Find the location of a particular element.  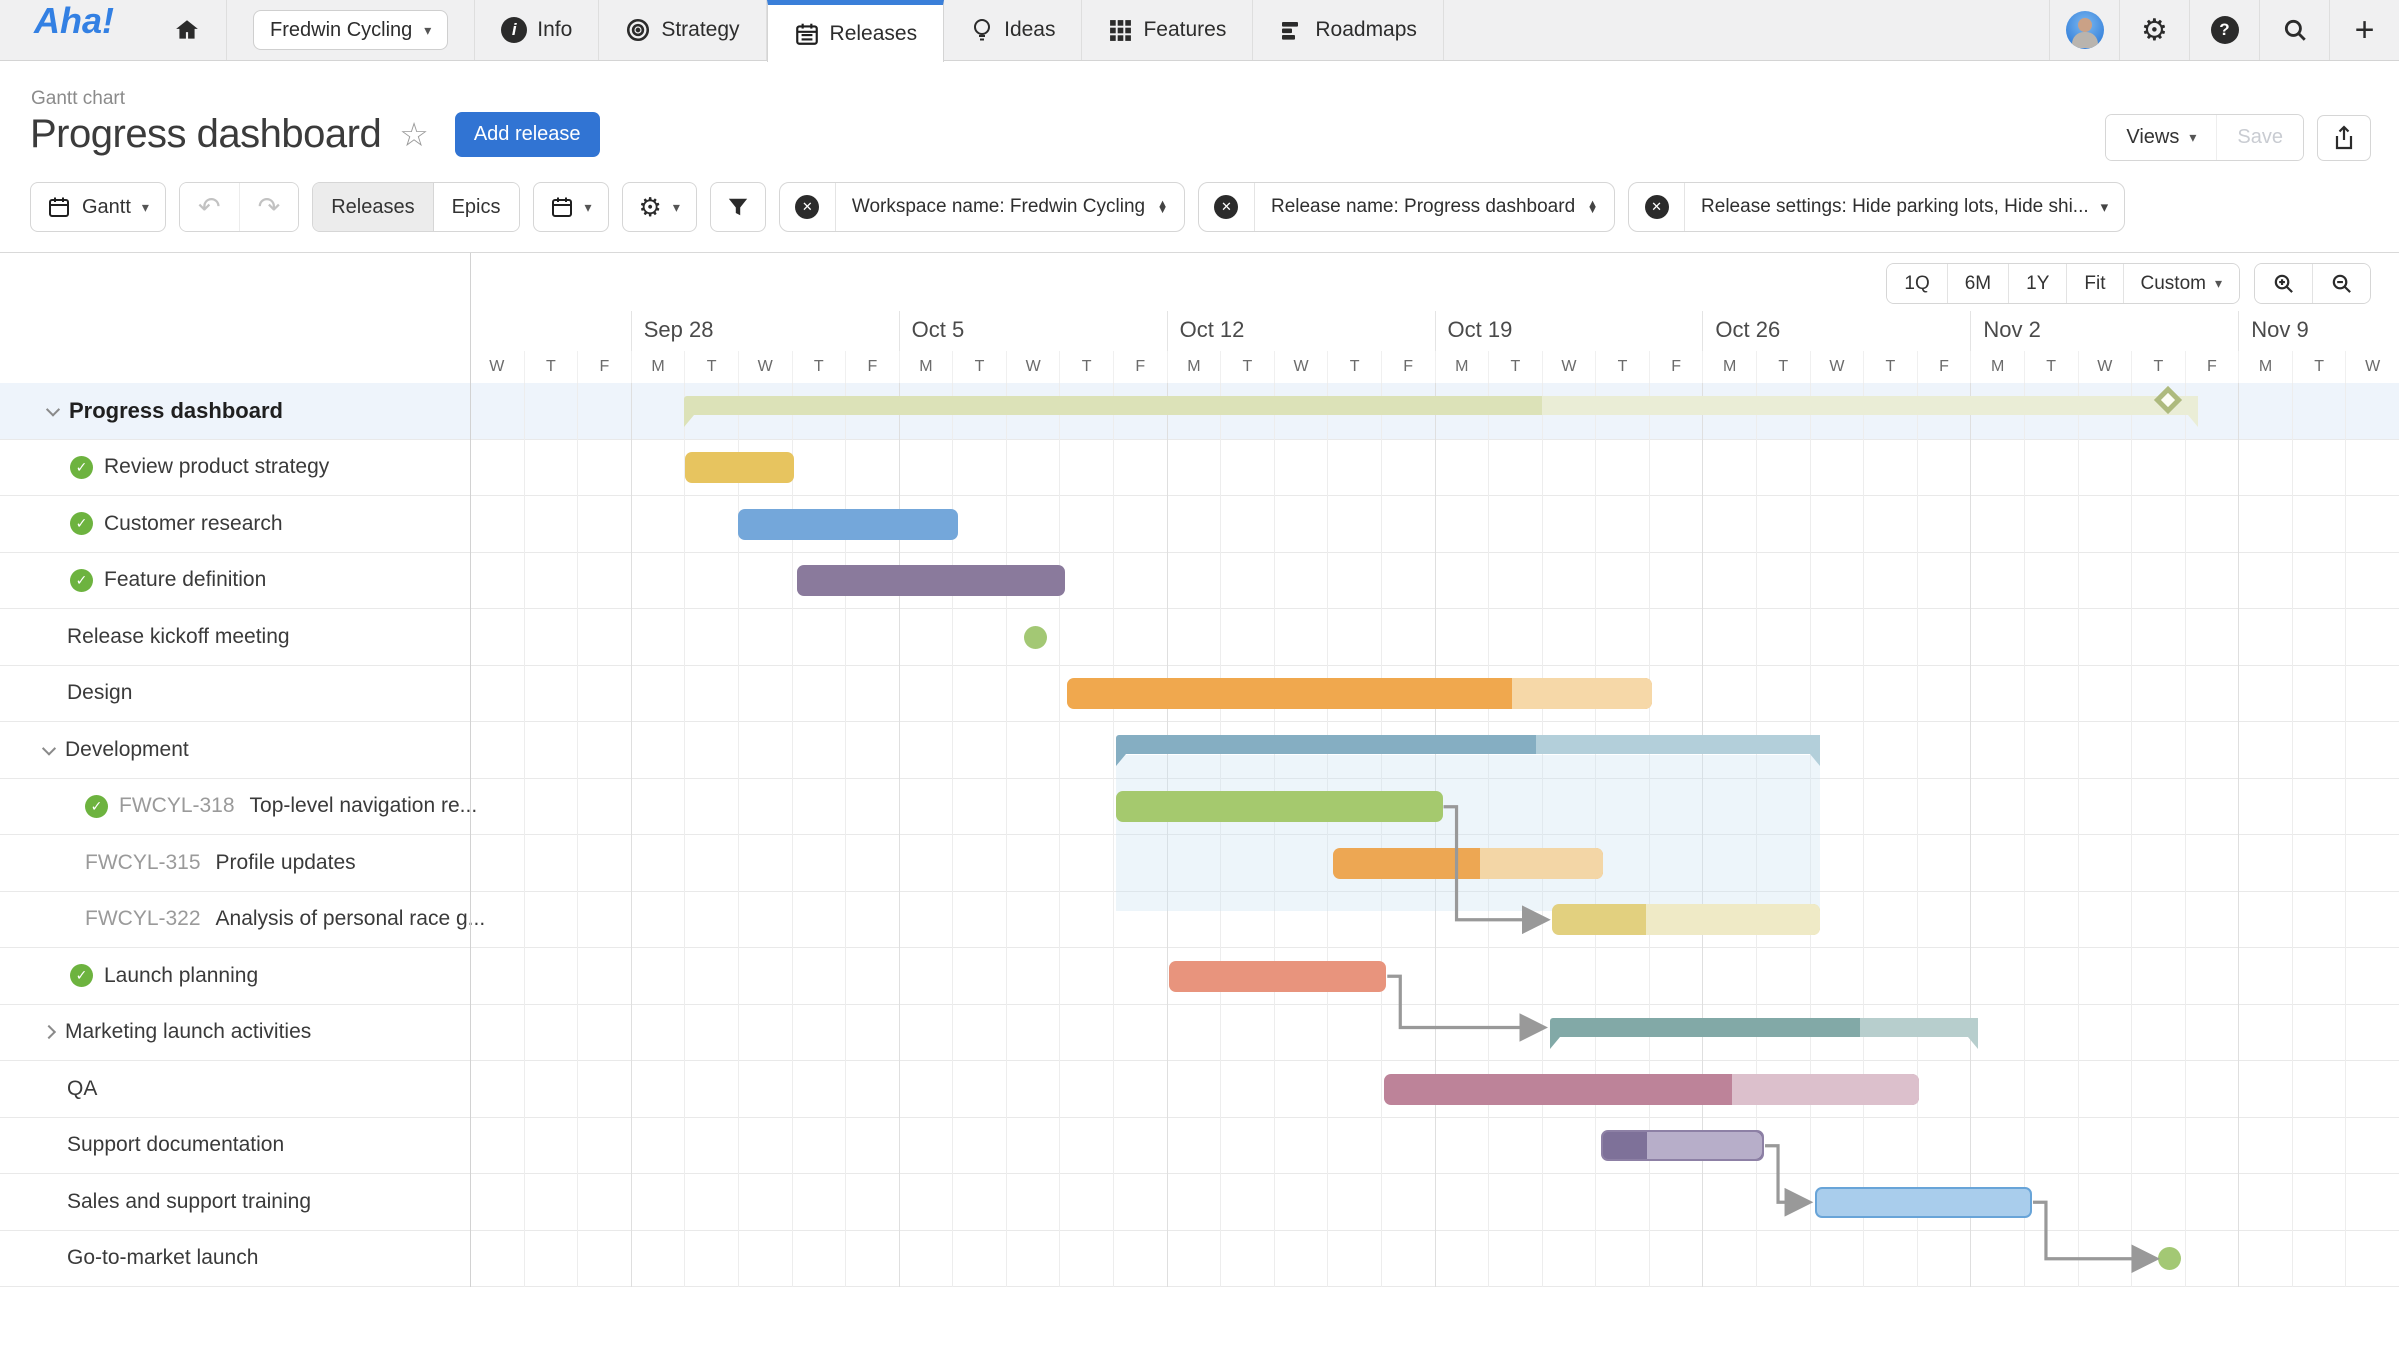

zoom-1y-button: 1Y is located at coordinates (2038, 283).